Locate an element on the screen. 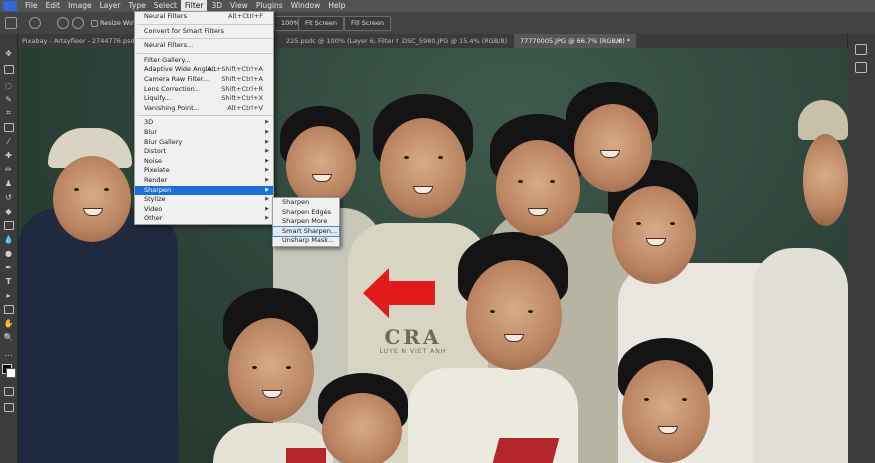 Image resolution: width=875 pixels, height=463 pixels. marquee-tool-icon is located at coordinates (8, 69).